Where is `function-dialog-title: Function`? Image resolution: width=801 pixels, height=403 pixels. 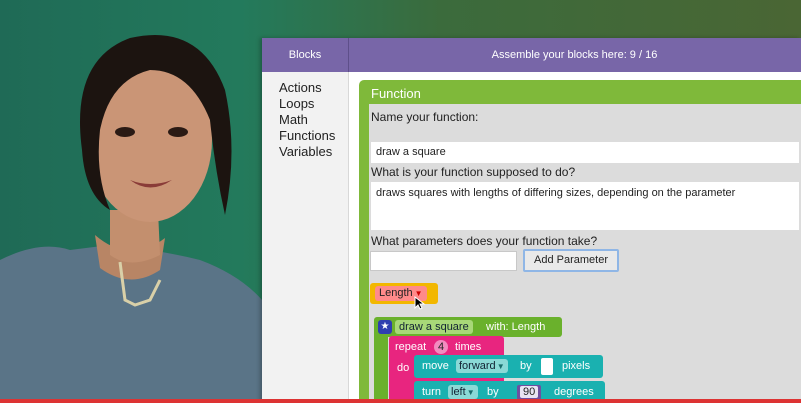
function-dialog-title: Function is located at coordinates (396, 93).